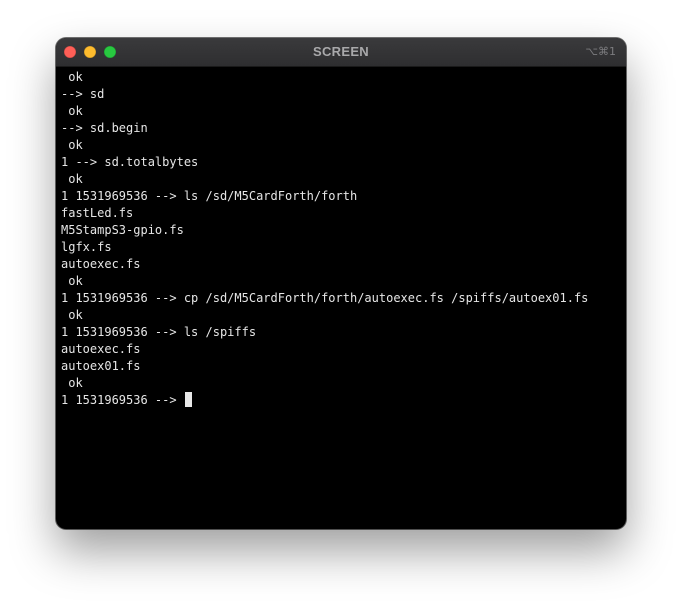  I want to click on terminal-line: 1 1531969536 --> ls /spiffs, so click(159, 332).